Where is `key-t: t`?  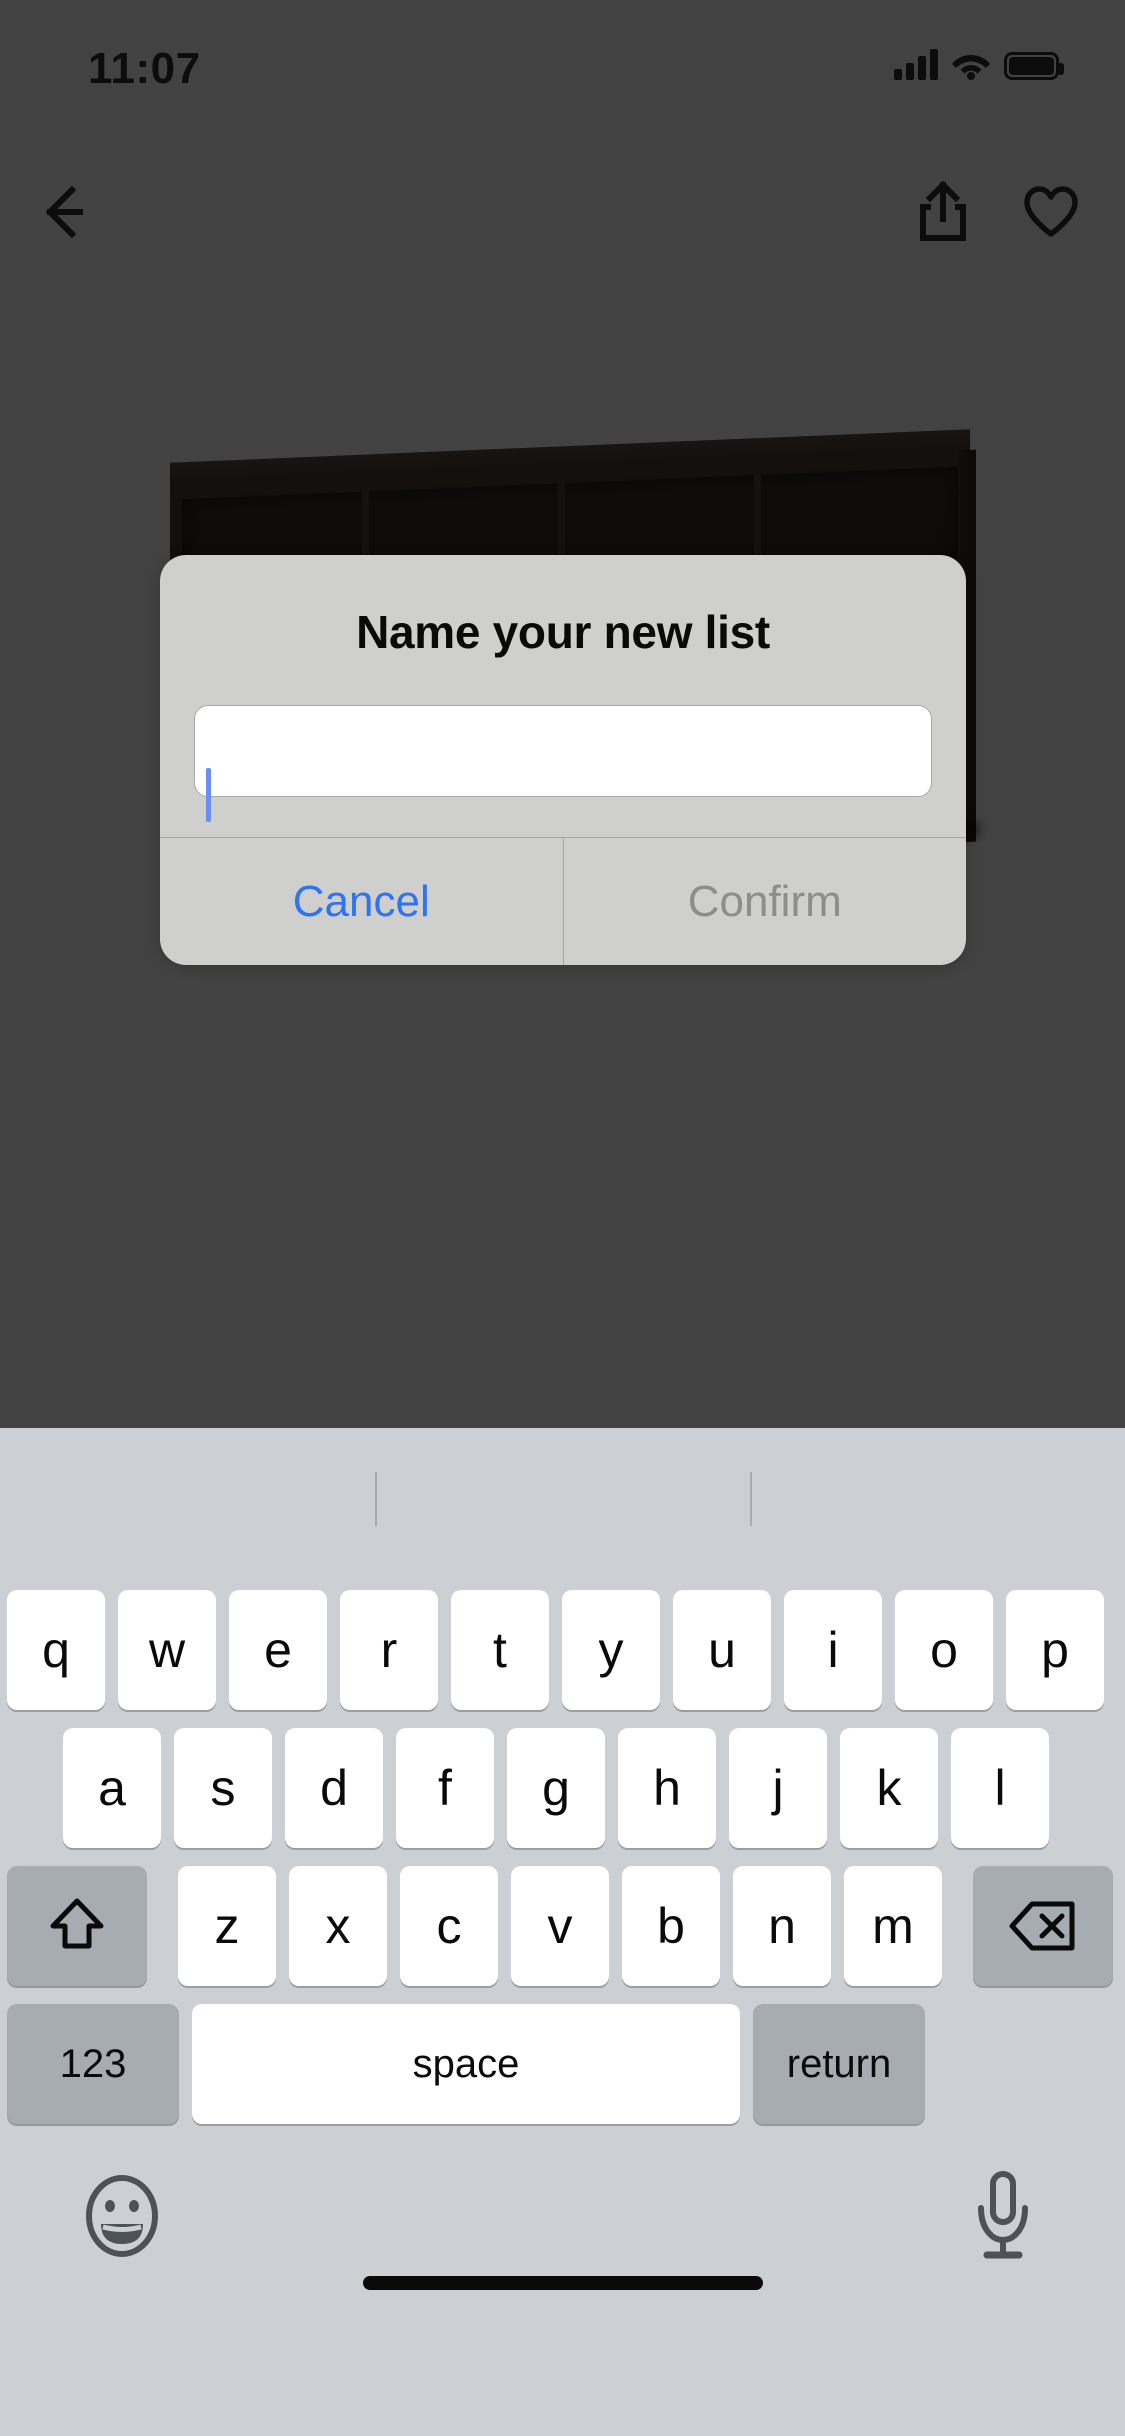
key-t: t is located at coordinates (500, 1650).